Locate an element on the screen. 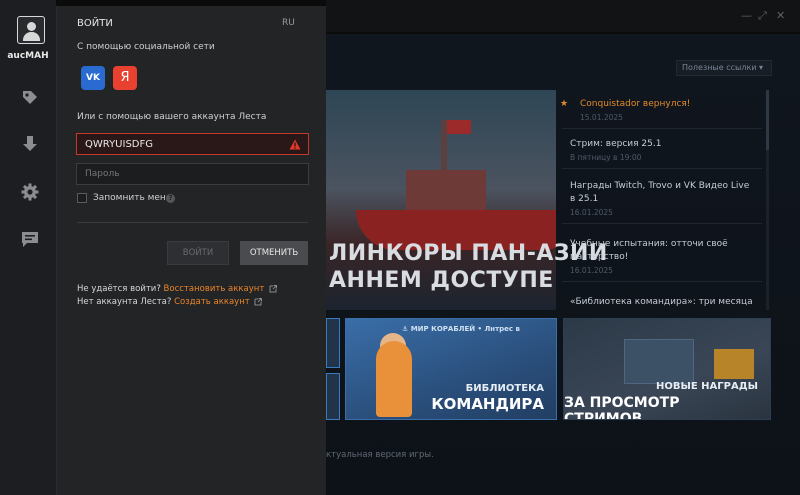 The image size is (800, 495). login-input is located at coordinates (192, 144).